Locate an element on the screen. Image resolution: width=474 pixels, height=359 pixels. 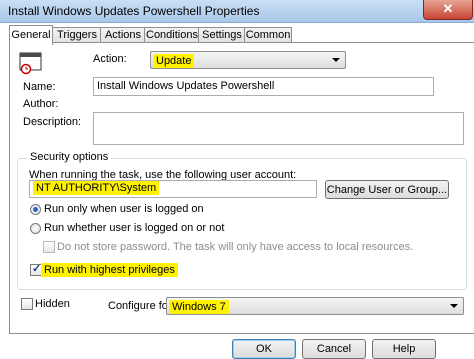
author-label: Author: is located at coordinates (41, 104).